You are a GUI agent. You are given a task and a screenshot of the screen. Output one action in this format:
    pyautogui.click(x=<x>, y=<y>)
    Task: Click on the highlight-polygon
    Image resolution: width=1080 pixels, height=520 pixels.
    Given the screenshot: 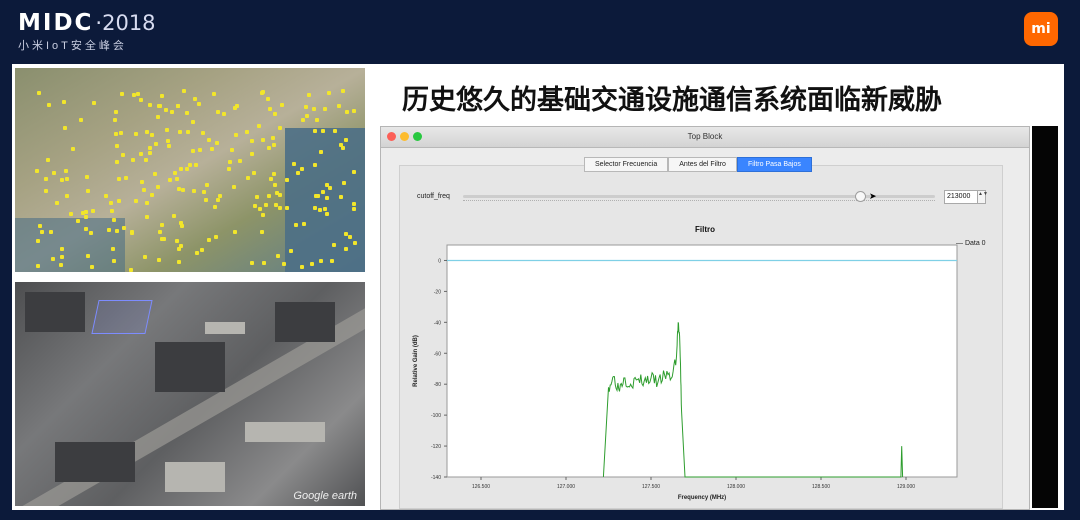 What is the action you would take?
    pyautogui.click(x=122, y=317)
    